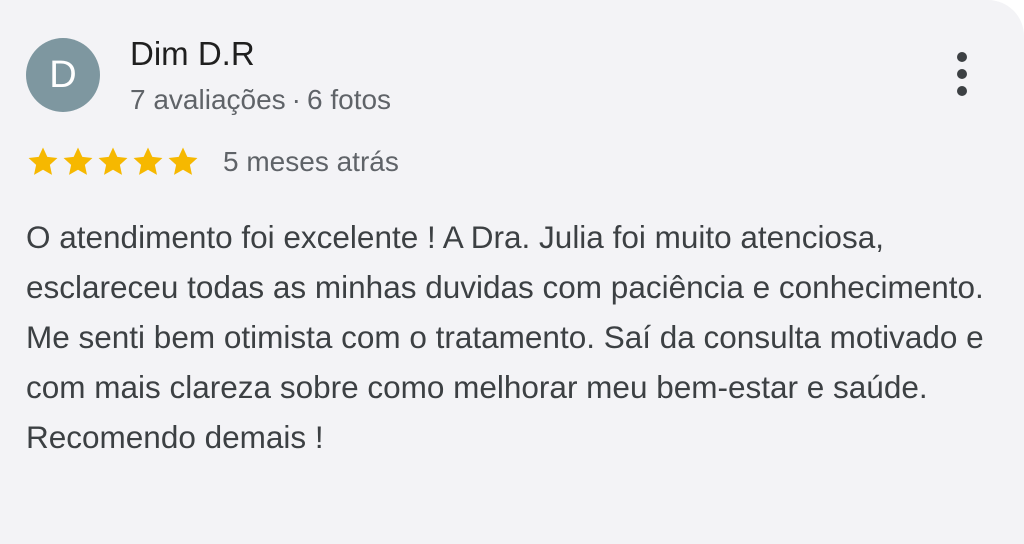 Image resolution: width=1024 pixels, height=544 pixels. Describe the element at coordinates (349, 99) in the screenshot. I see `photos-count: 6 fotos` at that location.